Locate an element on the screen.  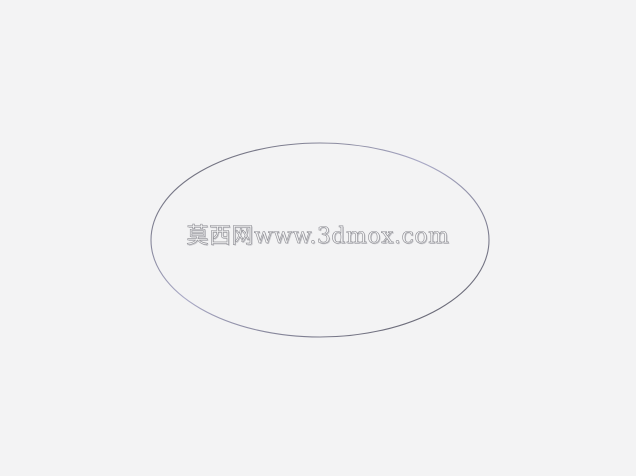
watermark-text: 莫西网www.3dmox.com is located at coordinates (318, 237).